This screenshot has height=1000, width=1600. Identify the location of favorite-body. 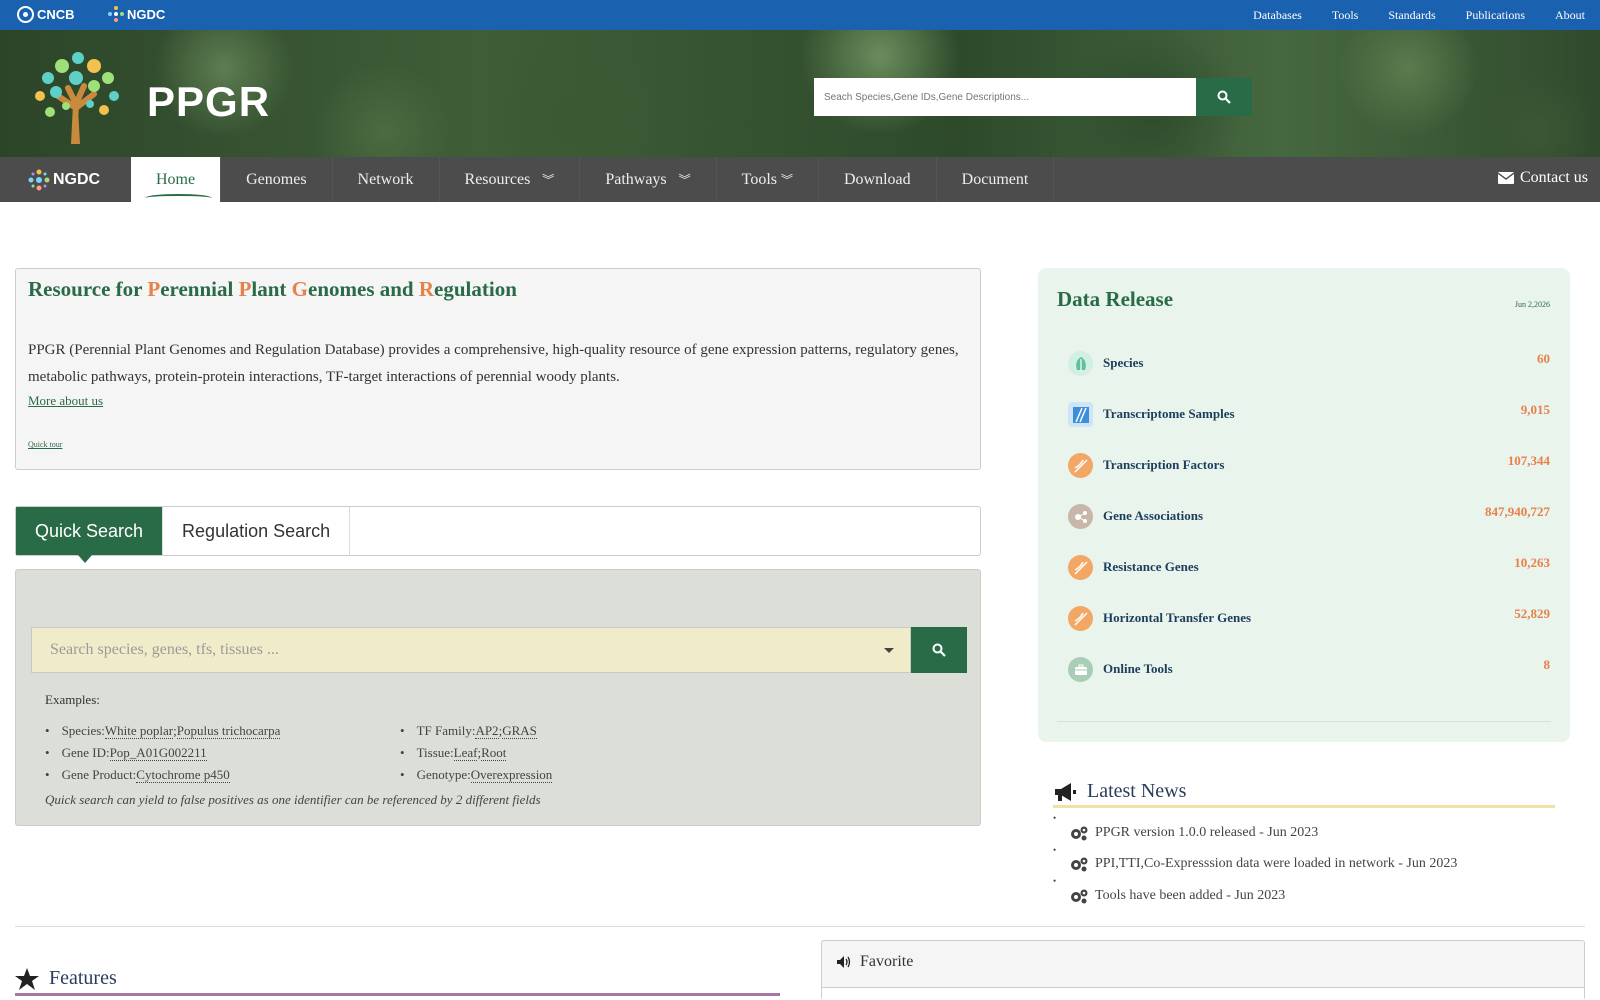
(1203, 994).